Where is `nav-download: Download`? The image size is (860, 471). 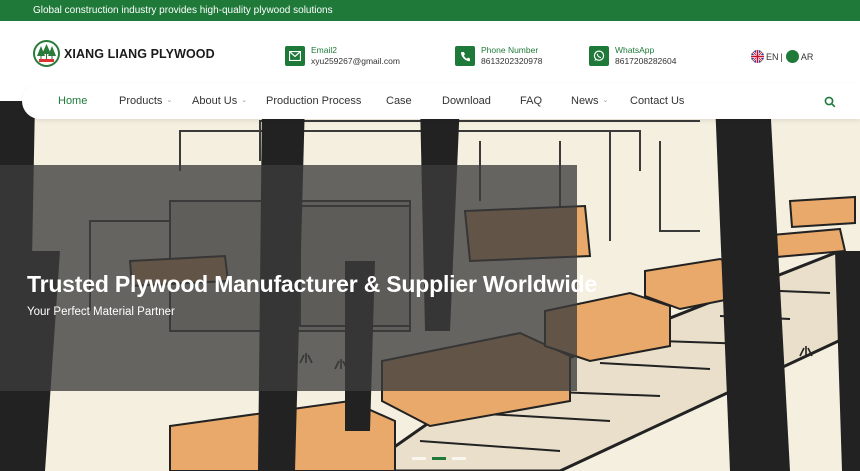 nav-download: Download is located at coordinates (466, 101).